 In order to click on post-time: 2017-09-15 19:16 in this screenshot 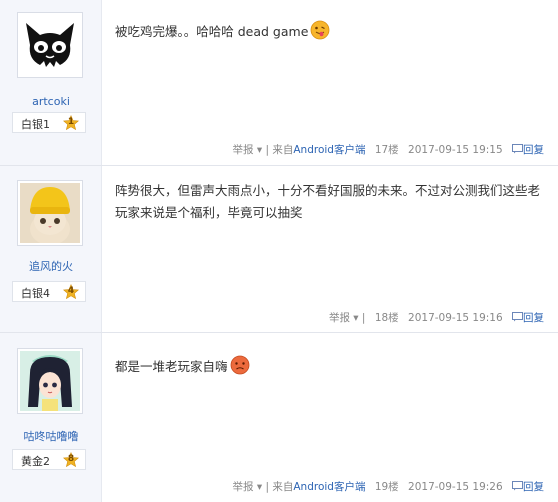, I will do `click(455, 318)`.